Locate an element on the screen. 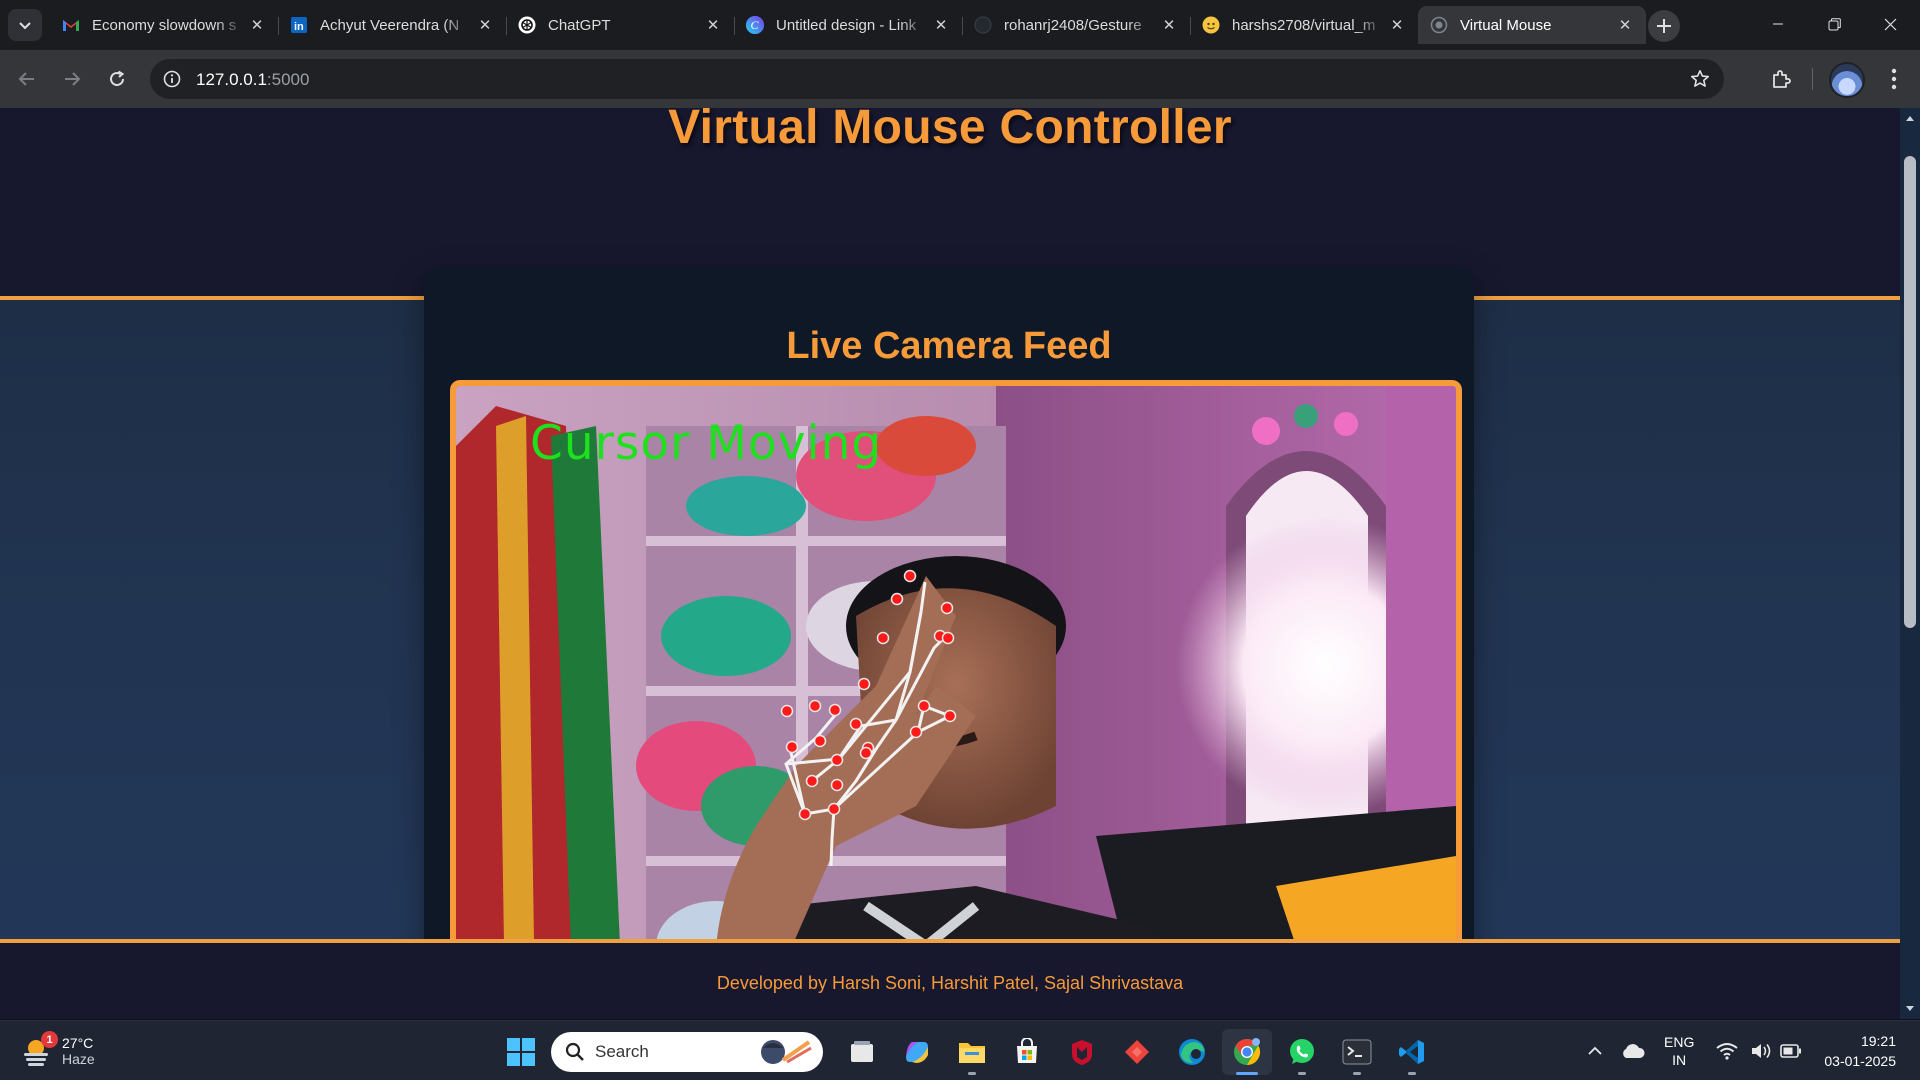 This screenshot has width=1920, height=1080. edge-icon is located at coordinates (1192, 1052).